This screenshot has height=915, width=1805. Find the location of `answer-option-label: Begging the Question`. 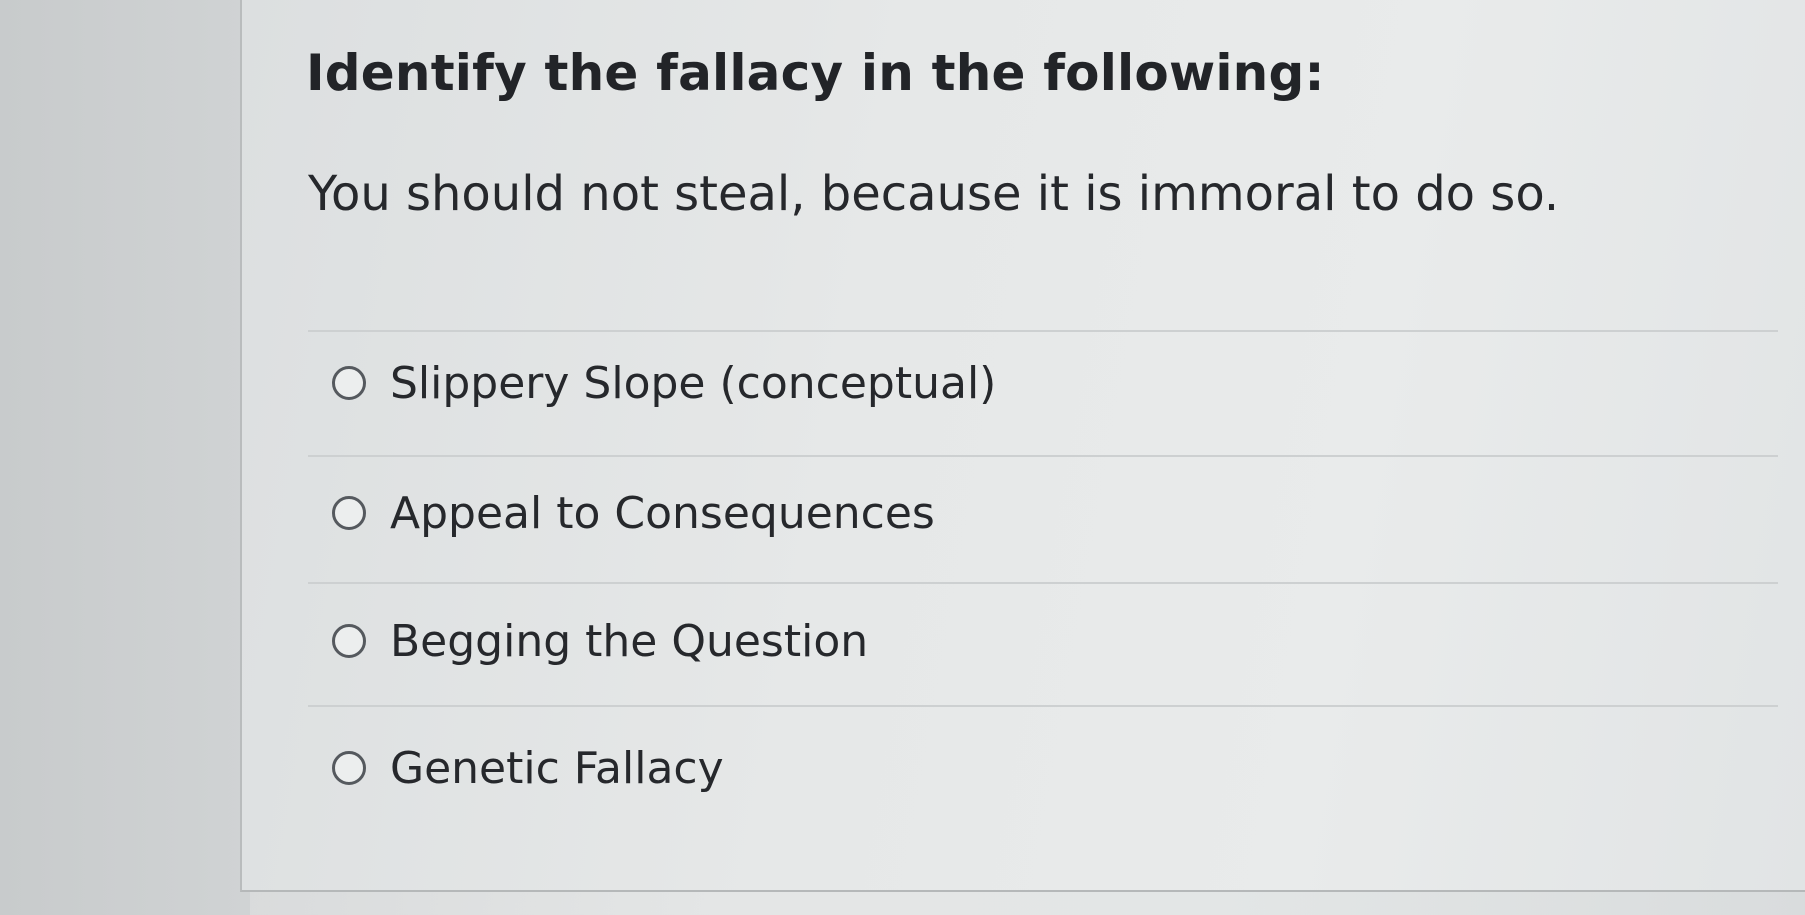

answer-option-label: Begging the Question is located at coordinates (629, 641).